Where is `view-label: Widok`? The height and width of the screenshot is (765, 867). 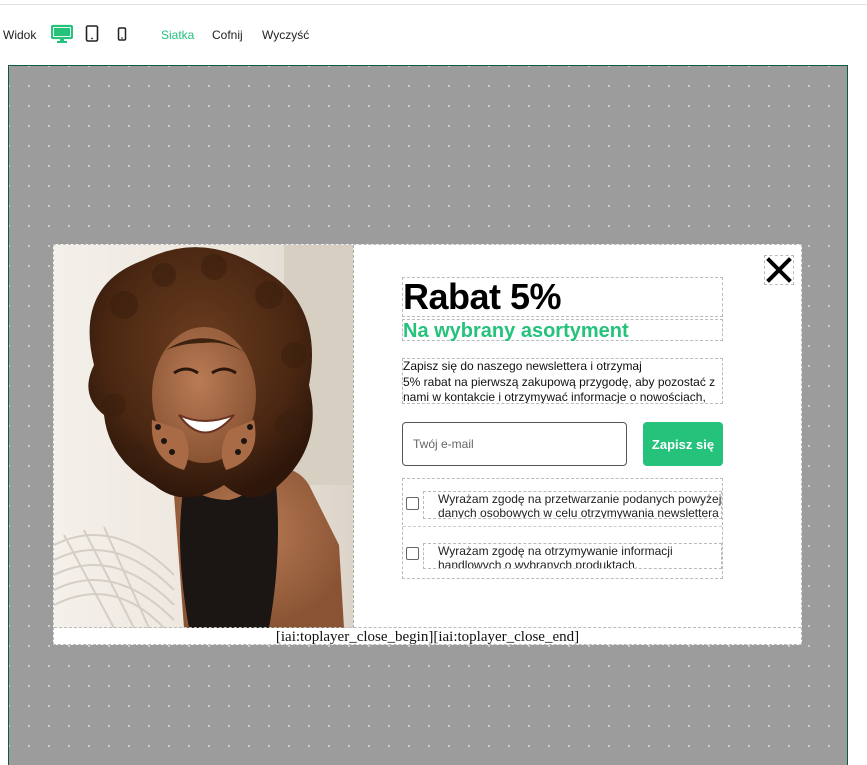
view-label: Widok is located at coordinates (20, 35).